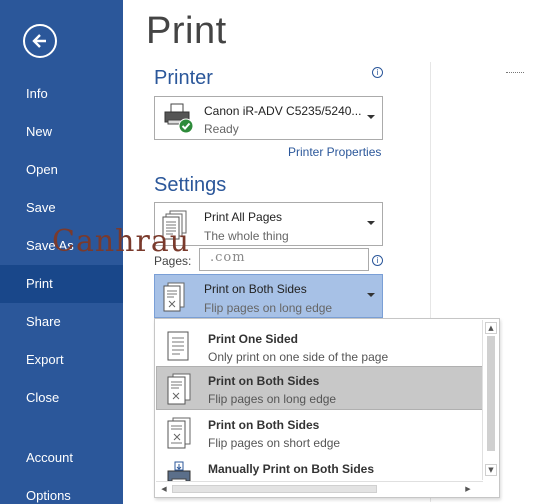 The image size is (540, 504). I want to click on horizontal-scrollbar: ◀ ▶, so click(319, 488).